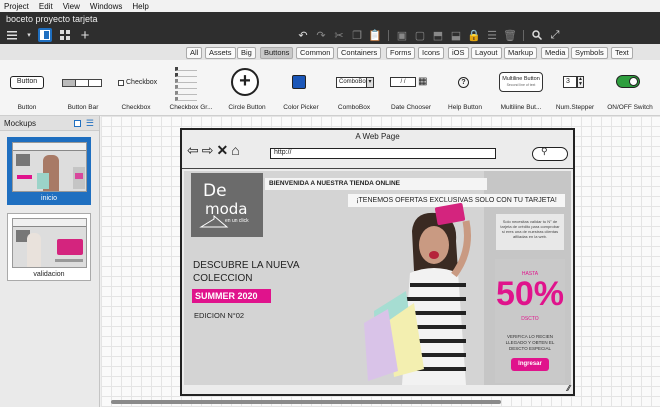  What do you see at coordinates (568, 388) in the screenshot?
I see `resize-handle-icon: ⁄⁄` at bounding box center [568, 388].